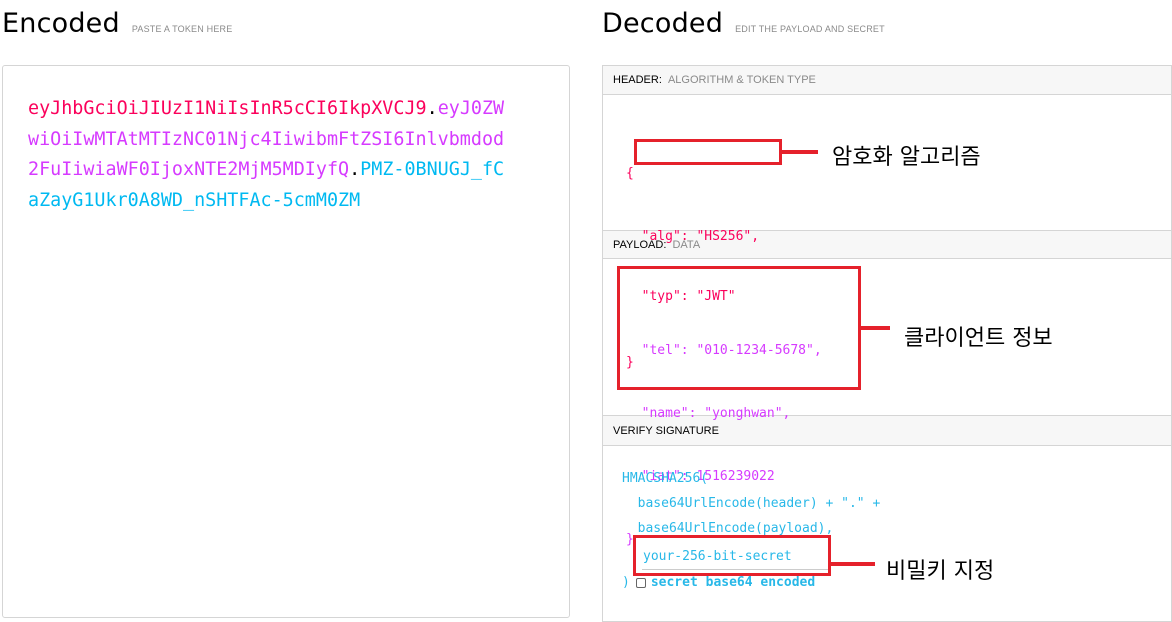  What do you see at coordinates (739, 328) in the screenshot?
I see `client-info-highlight-box` at bounding box center [739, 328].